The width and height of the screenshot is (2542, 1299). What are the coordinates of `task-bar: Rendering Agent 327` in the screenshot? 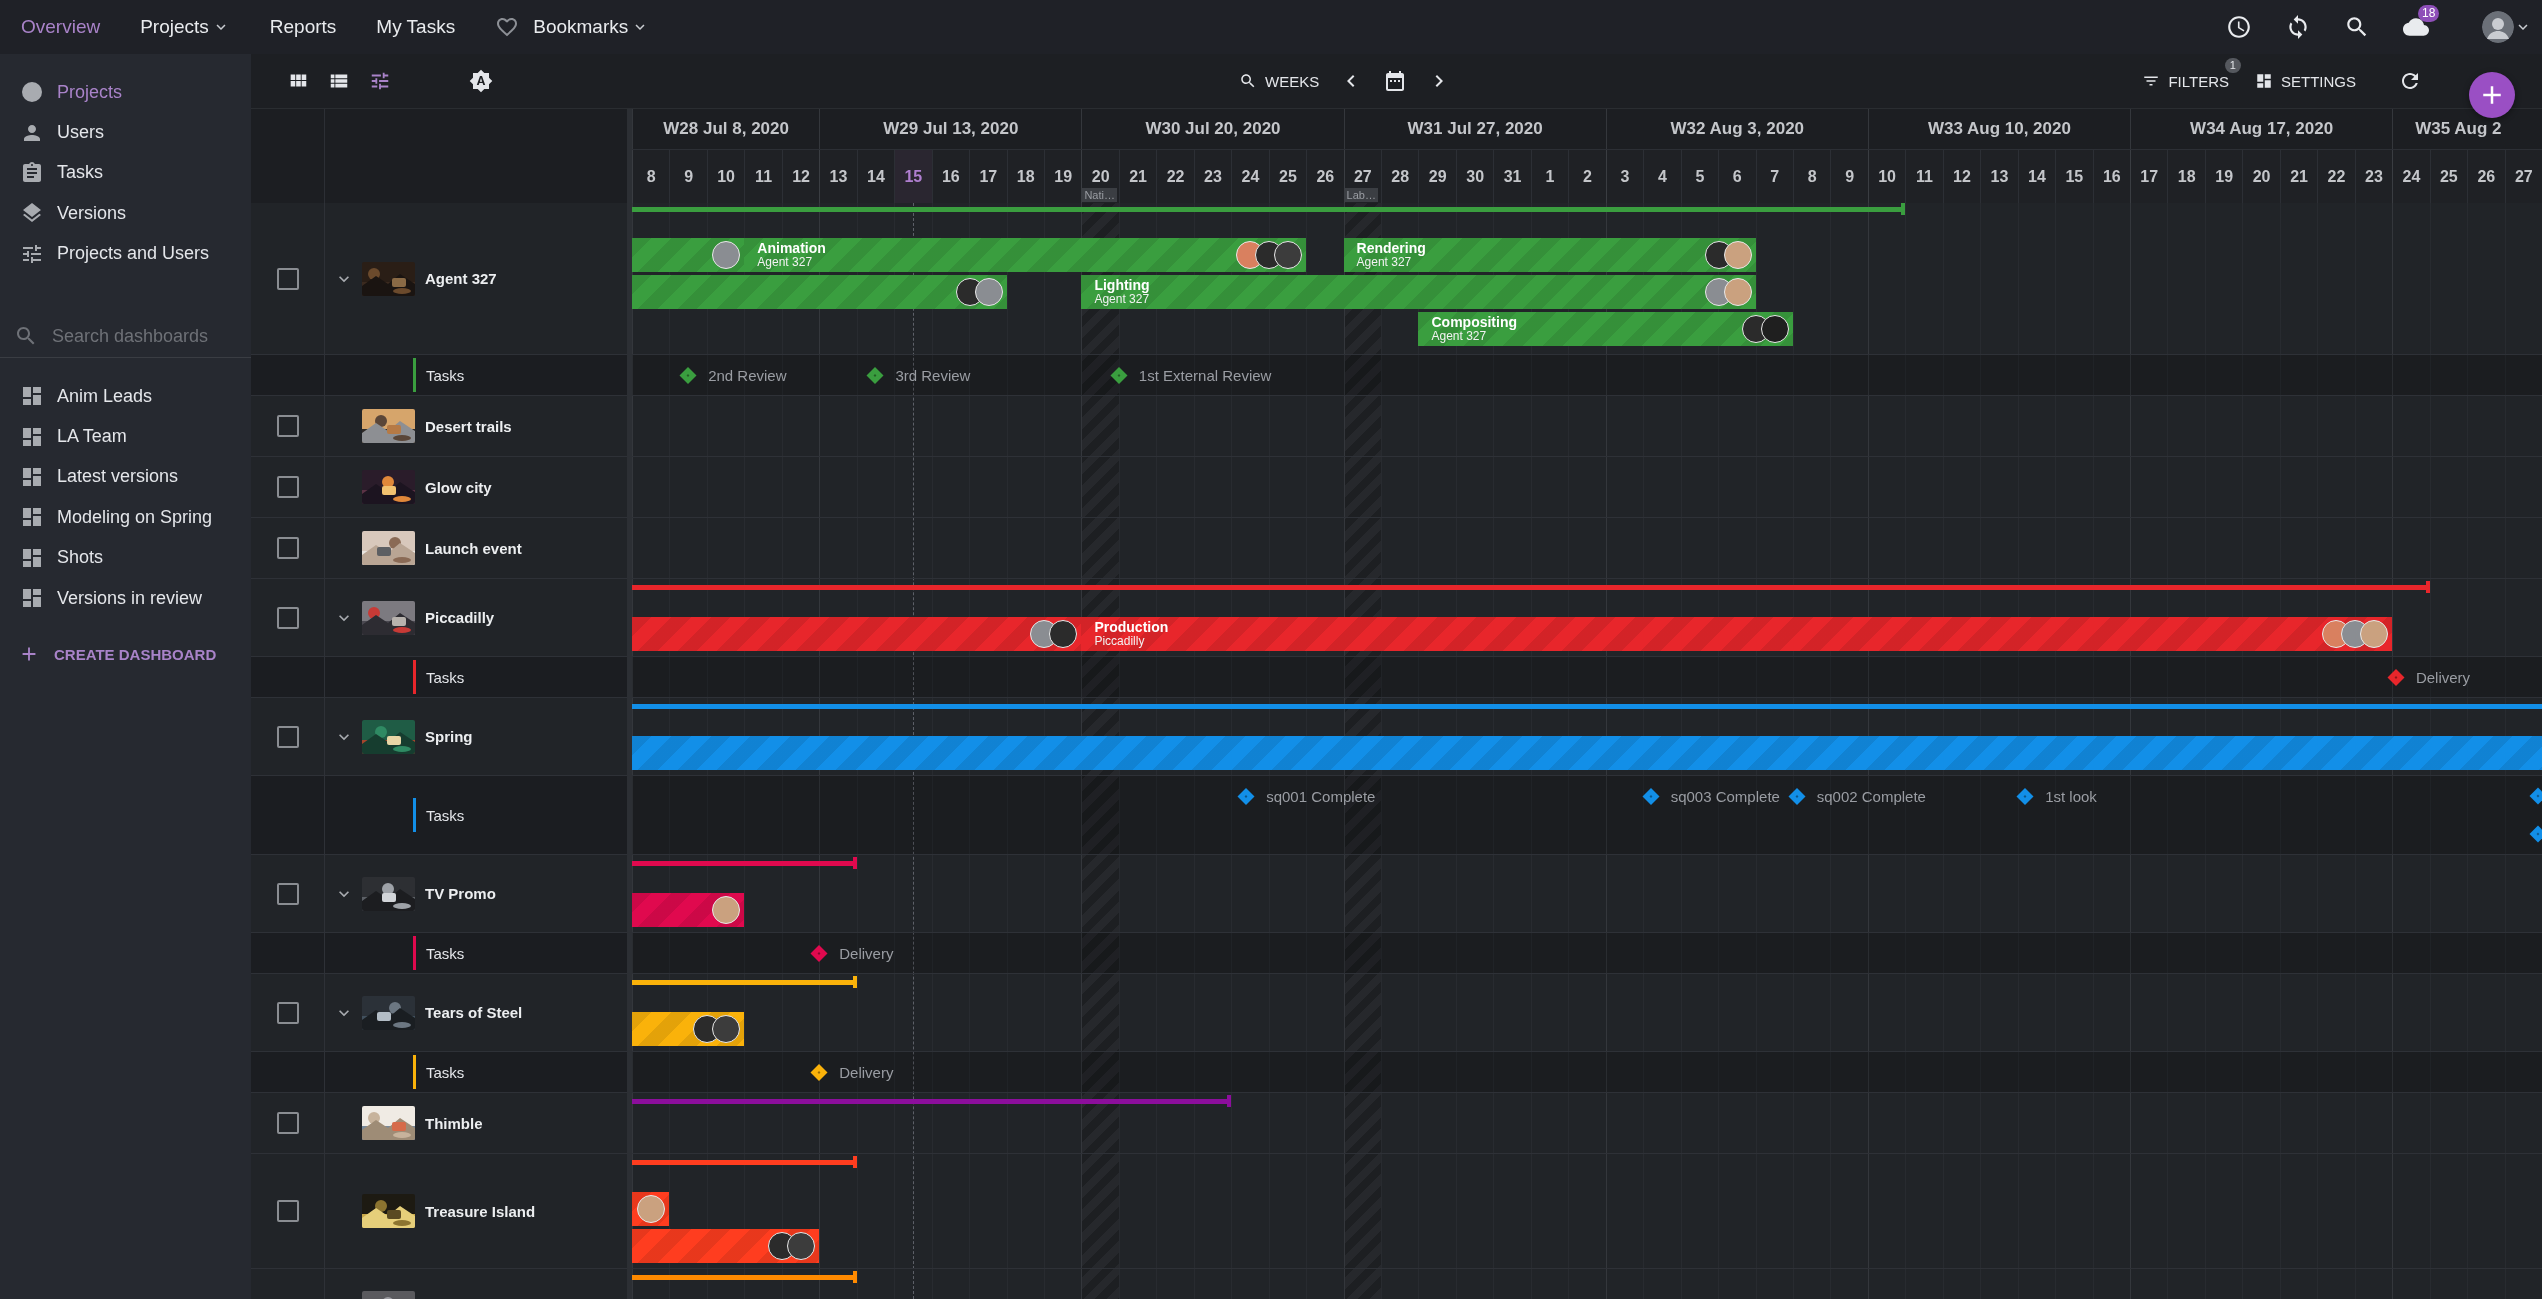 It's located at (1549, 255).